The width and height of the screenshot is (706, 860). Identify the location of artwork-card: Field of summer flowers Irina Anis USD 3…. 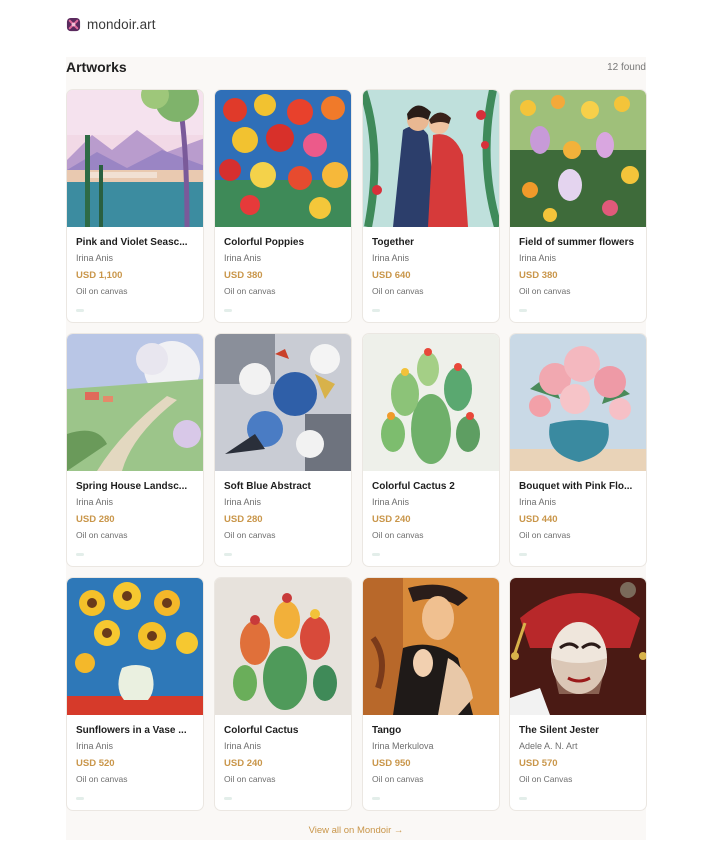
(578, 206).